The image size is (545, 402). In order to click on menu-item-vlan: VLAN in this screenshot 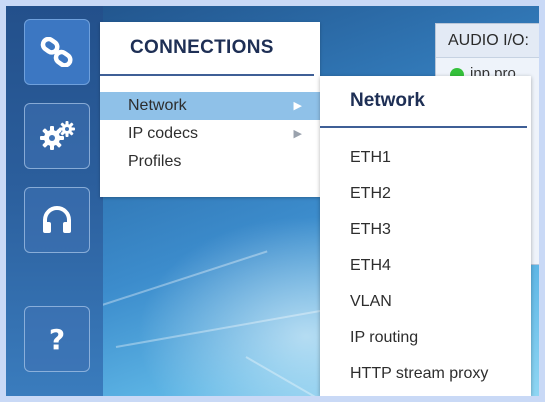, I will do `click(425, 302)`.